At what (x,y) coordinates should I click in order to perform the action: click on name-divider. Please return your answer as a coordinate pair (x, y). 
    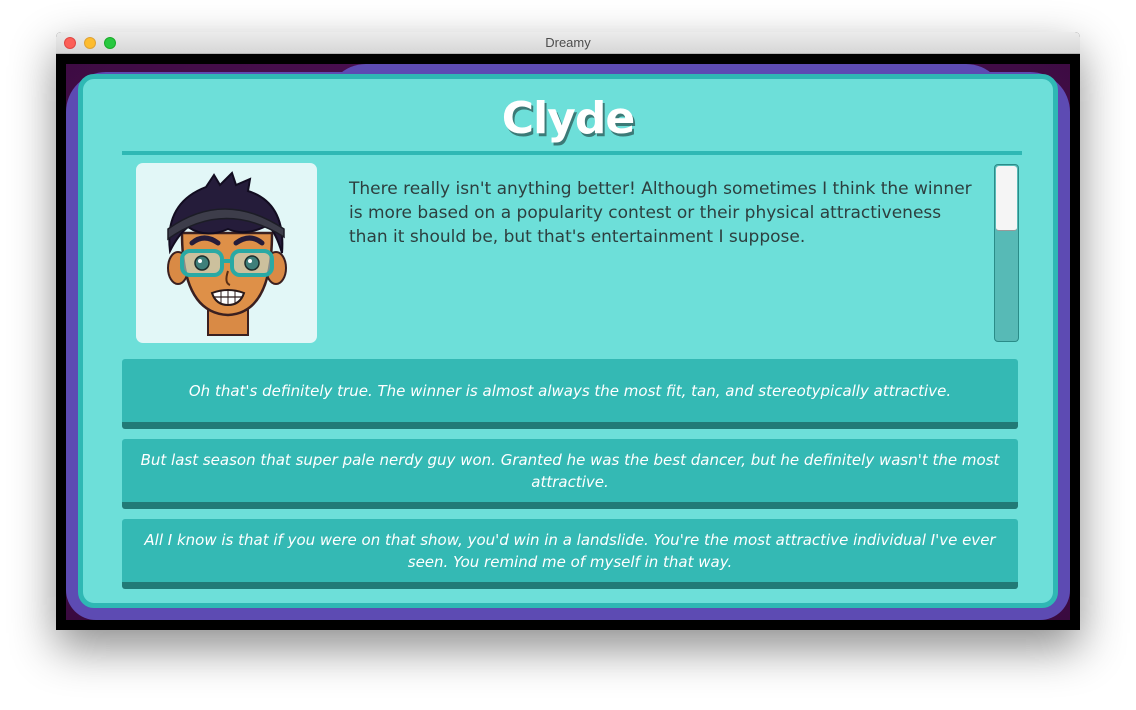
    Looking at the image, I should click on (572, 153).